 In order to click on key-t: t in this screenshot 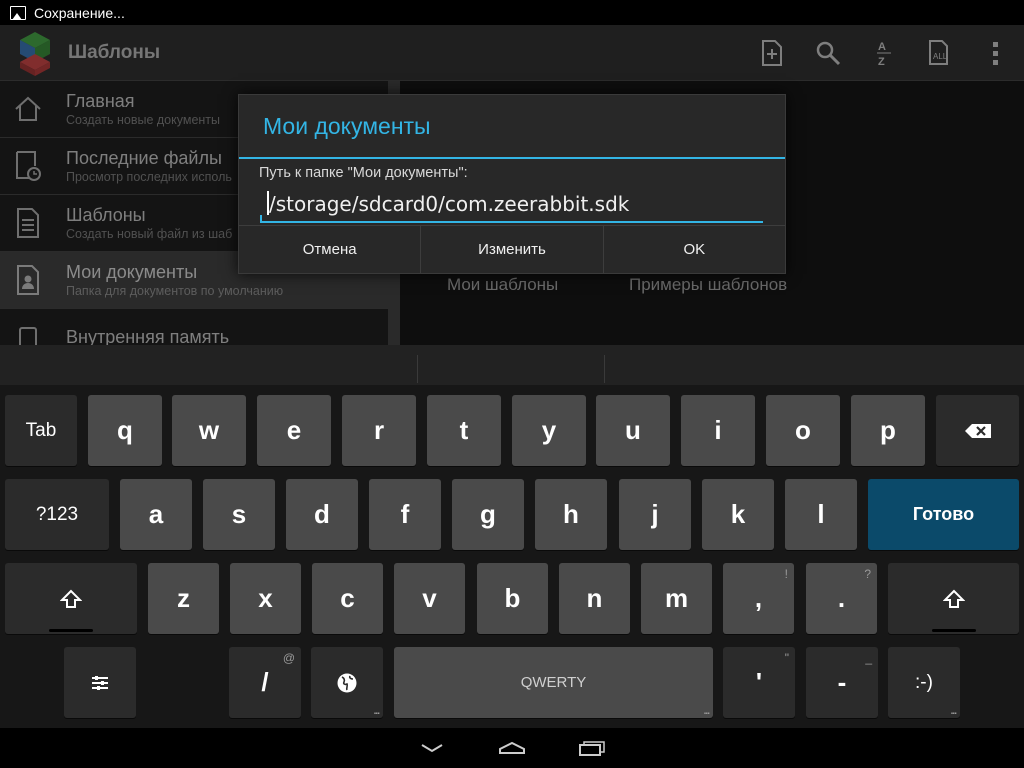, I will do `click(464, 430)`.